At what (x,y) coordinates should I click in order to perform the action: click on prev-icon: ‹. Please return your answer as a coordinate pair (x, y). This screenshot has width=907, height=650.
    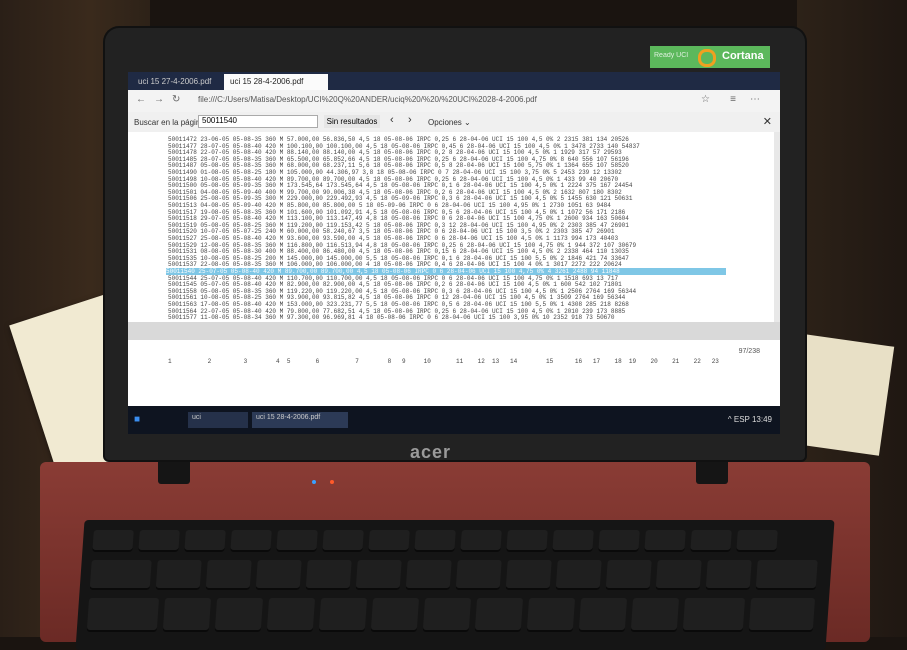
    Looking at the image, I should click on (392, 120).